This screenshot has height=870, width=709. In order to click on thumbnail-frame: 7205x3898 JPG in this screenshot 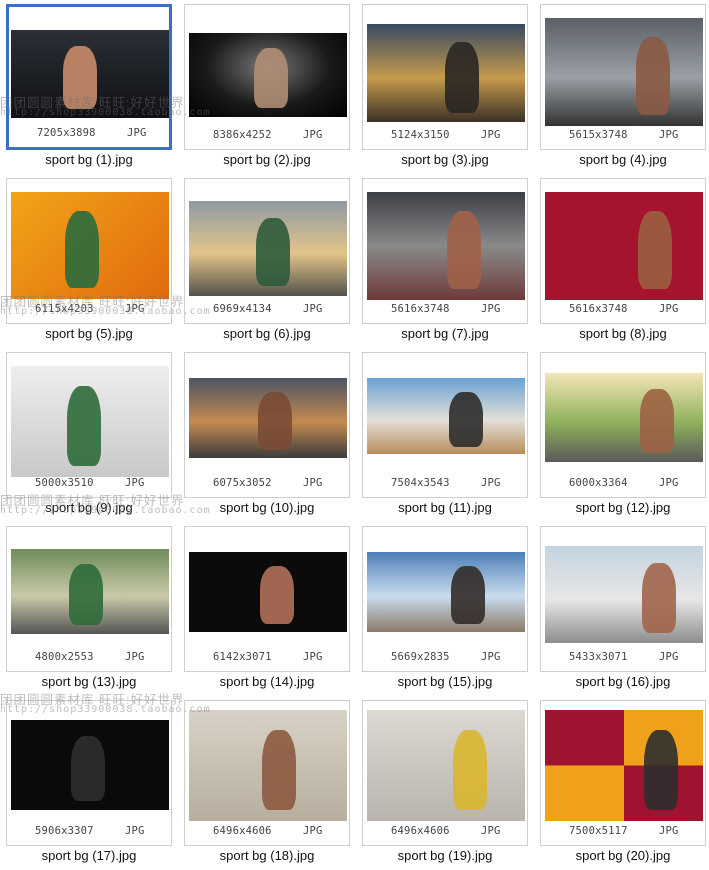, I will do `click(89, 77)`.